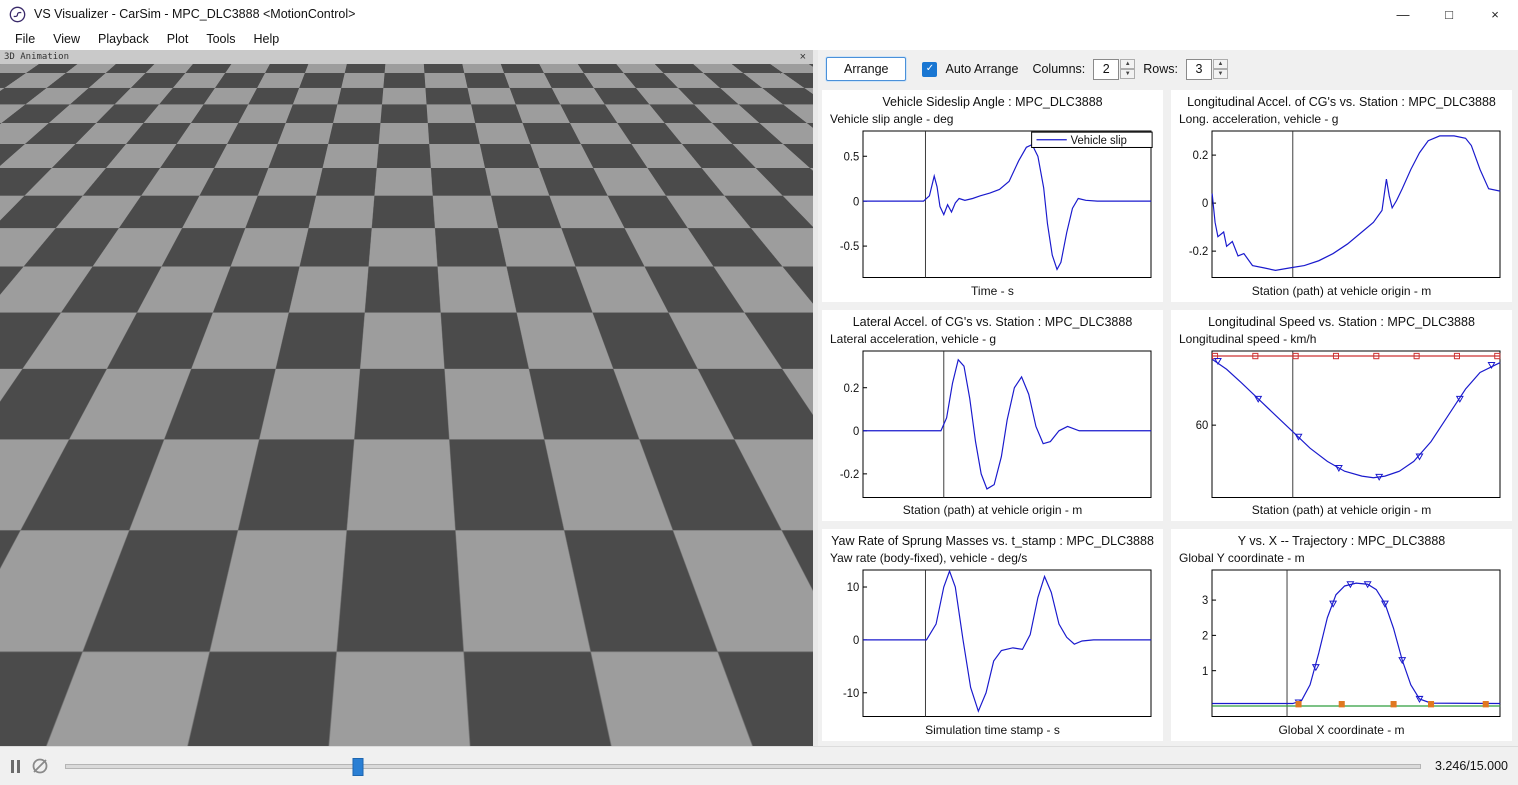 The height and width of the screenshot is (785, 1518). What do you see at coordinates (1106, 69) in the screenshot?
I see `columns-input: 2` at bounding box center [1106, 69].